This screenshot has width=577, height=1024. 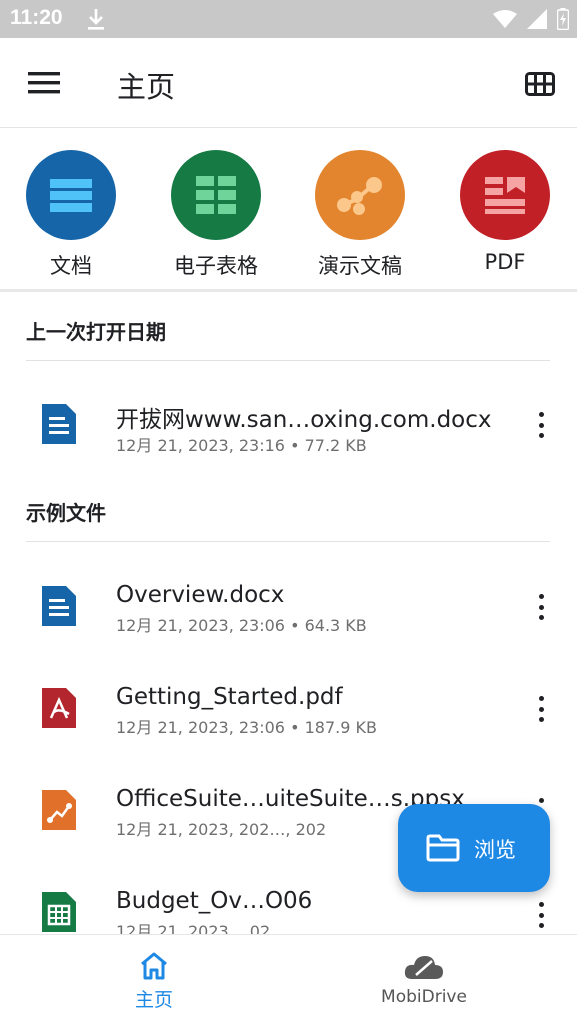 What do you see at coordinates (360, 195) in the screenshot?
I see `presentation-category-icon` at bounding box center [360, 195].